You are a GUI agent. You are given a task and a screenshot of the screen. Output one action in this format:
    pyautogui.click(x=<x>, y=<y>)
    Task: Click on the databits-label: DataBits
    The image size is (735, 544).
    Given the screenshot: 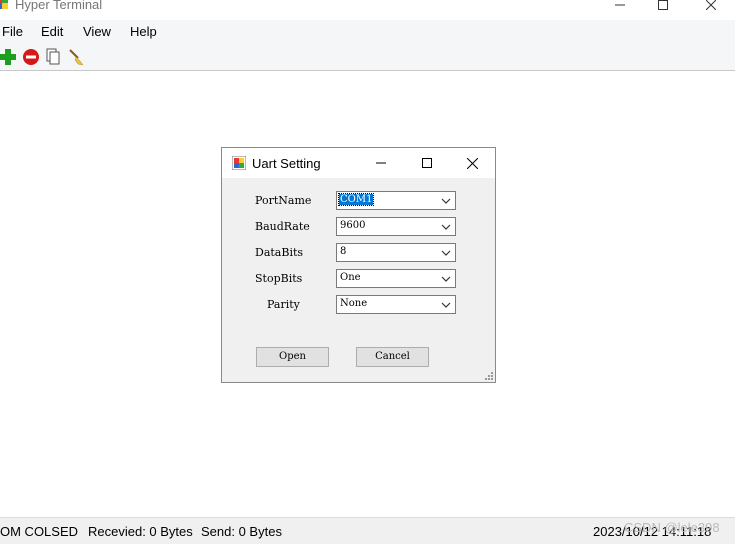 What is the action you would take?
    pyautogui.click(x=279, y=252)
    